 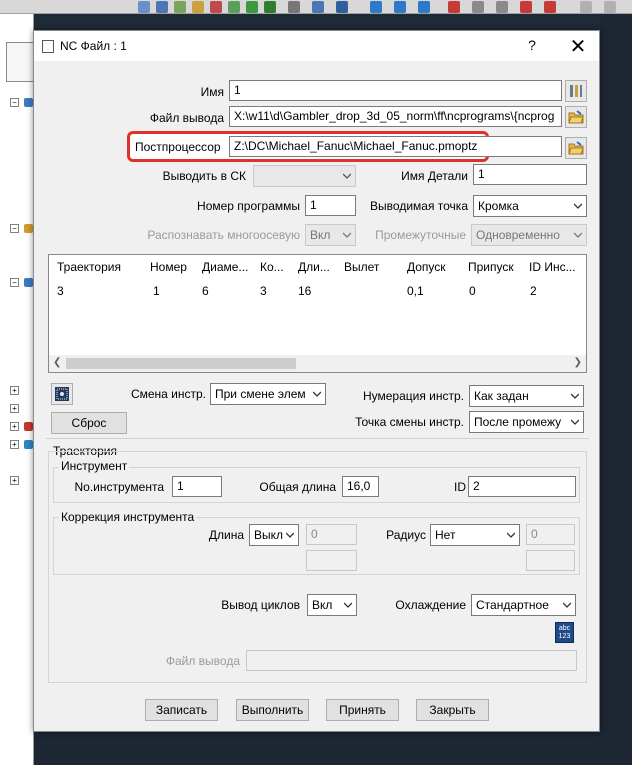 I want to click on coolant-select: Стандартное, so click(x=523, y=605).